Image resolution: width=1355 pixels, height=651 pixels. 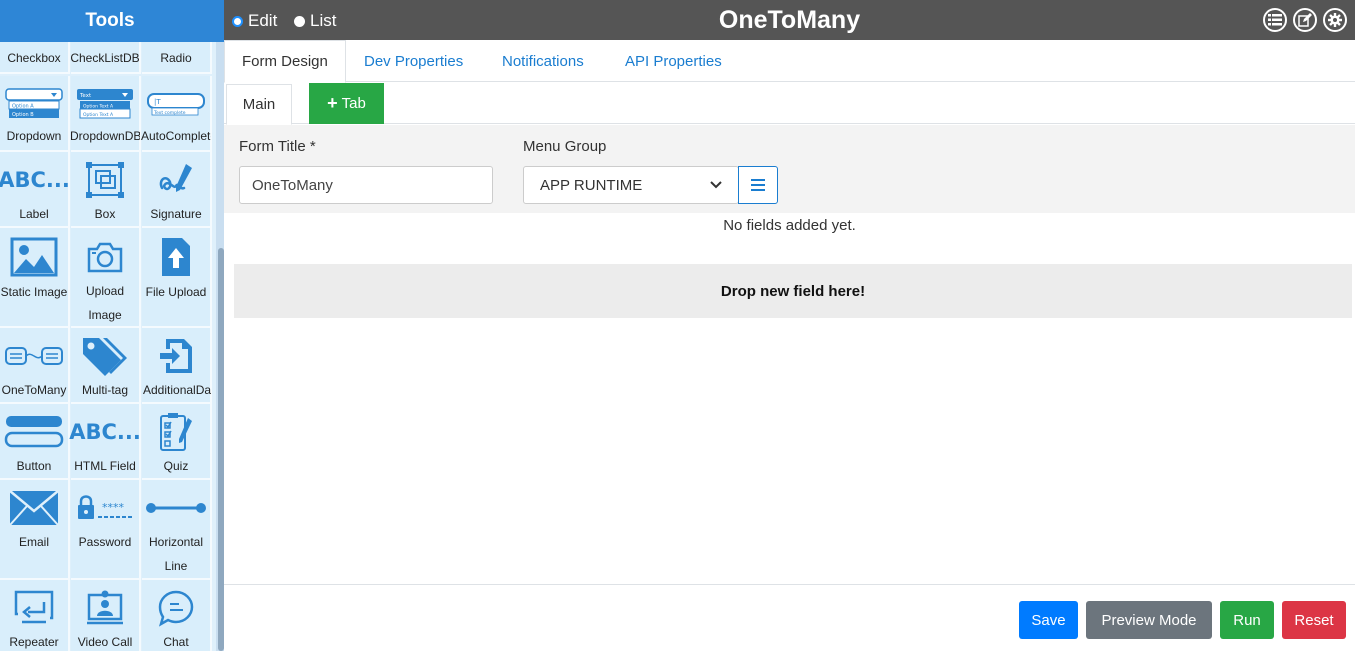 What do you see at coordinates (105, 608) in the screenshot?
I see `video-call-icon` at bounding box center [105, 608].